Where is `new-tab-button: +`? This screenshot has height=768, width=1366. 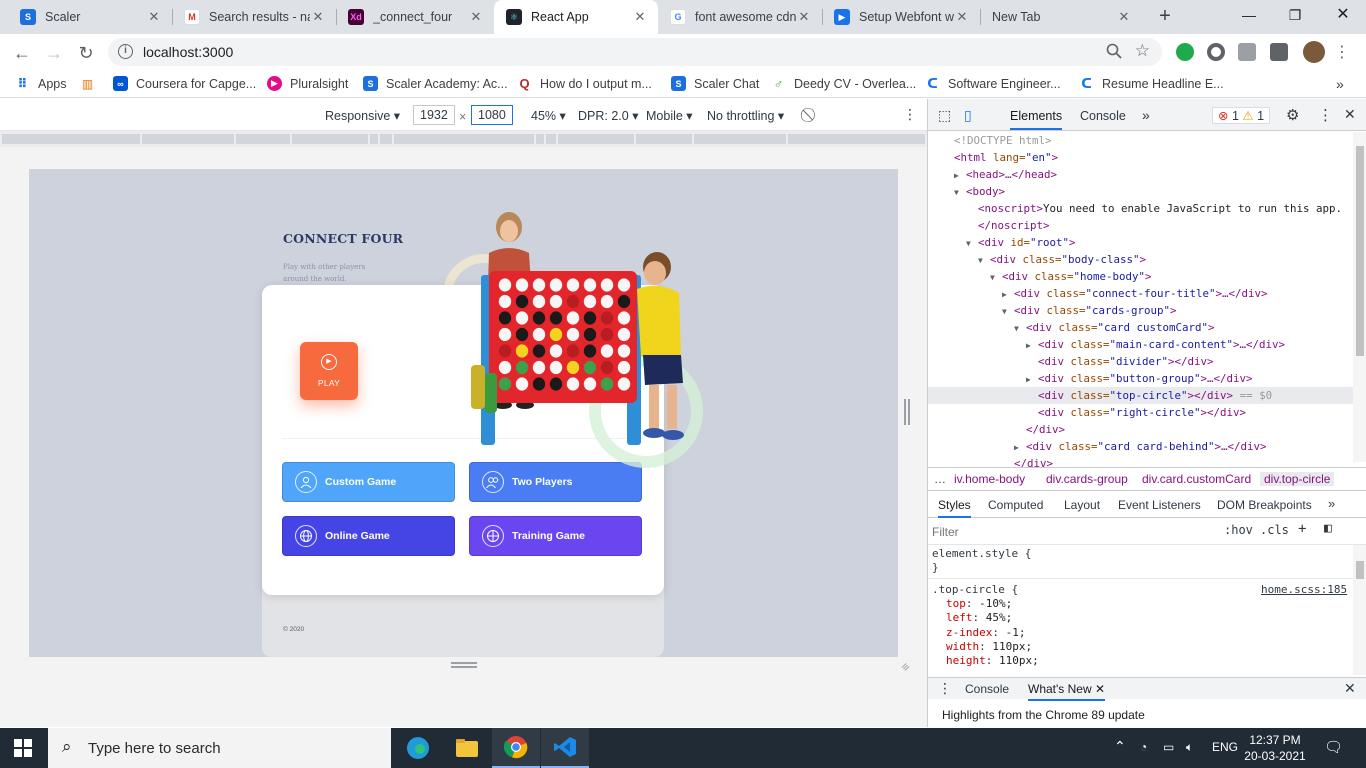 new-tab-button: + is located at coordinates (1165, 16).